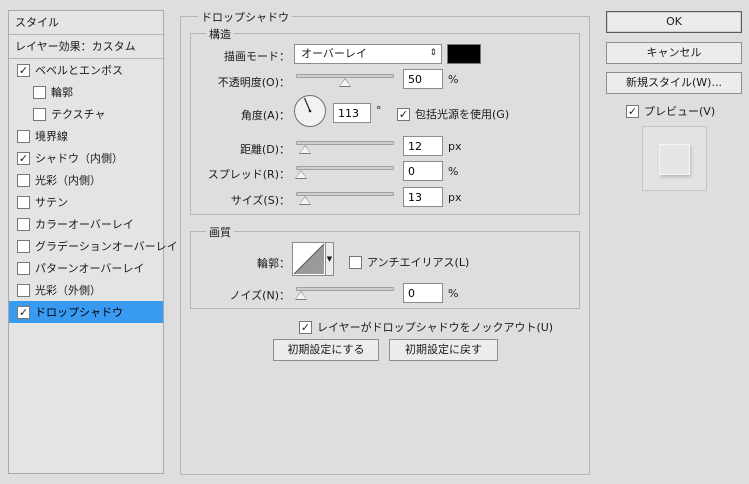 Image resolution: width=749 pixels, height=484 pixels. I want to click on size-label: サイズ(S)：, so click(260, 200).